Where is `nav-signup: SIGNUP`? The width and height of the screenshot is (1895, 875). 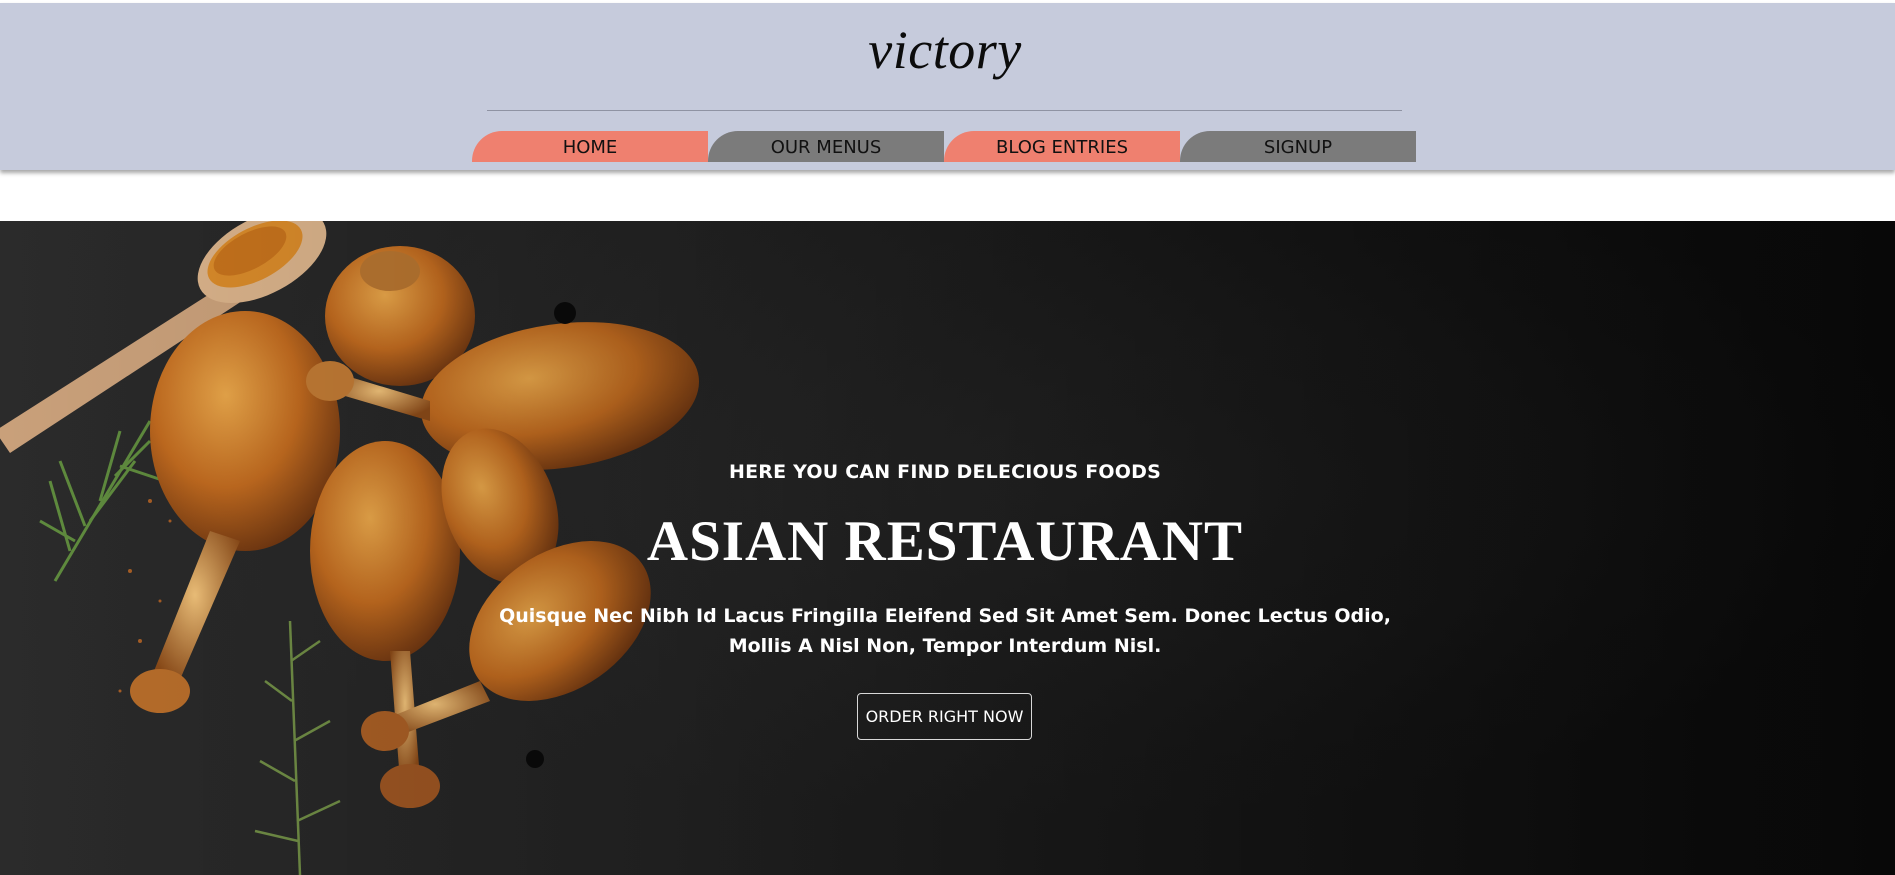
nav-signup: SIGNUP is located at coordinates (1298, 146).